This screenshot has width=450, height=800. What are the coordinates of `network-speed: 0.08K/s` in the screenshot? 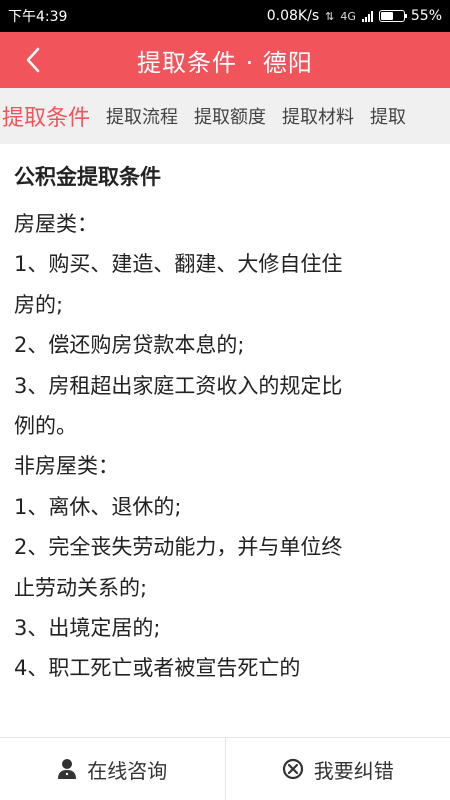 It's located at (293, 16).